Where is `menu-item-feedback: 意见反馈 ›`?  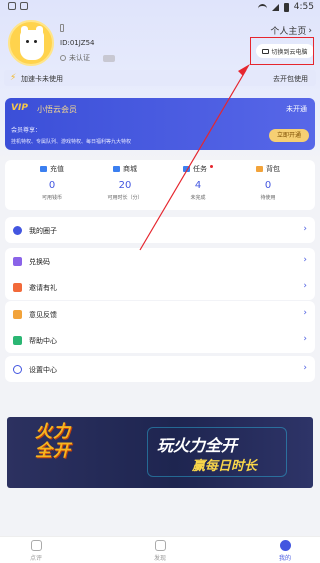
menu-item-feedback: 意见反馈 › is located at coordinates (160, 314).